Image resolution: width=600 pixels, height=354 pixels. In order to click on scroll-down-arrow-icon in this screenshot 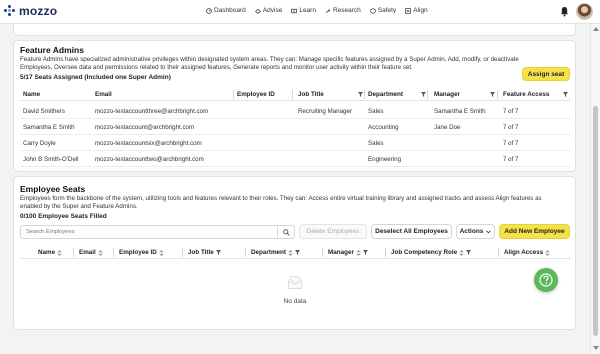, I will do `click(596, 348)`.